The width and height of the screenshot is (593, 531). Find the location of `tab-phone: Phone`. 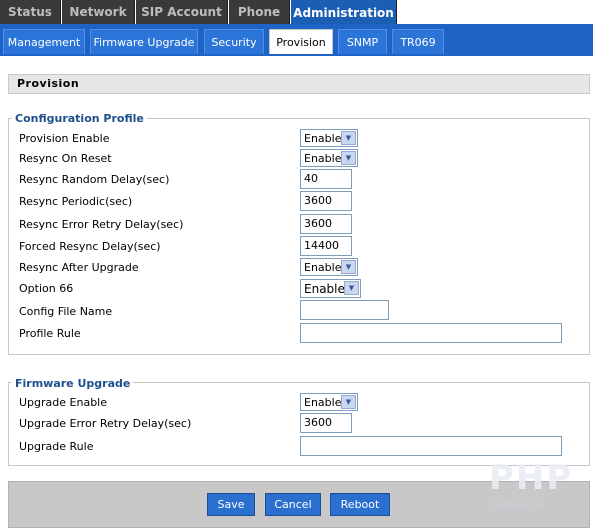

tab-phone: Phone is located at coordinates (259, 12).